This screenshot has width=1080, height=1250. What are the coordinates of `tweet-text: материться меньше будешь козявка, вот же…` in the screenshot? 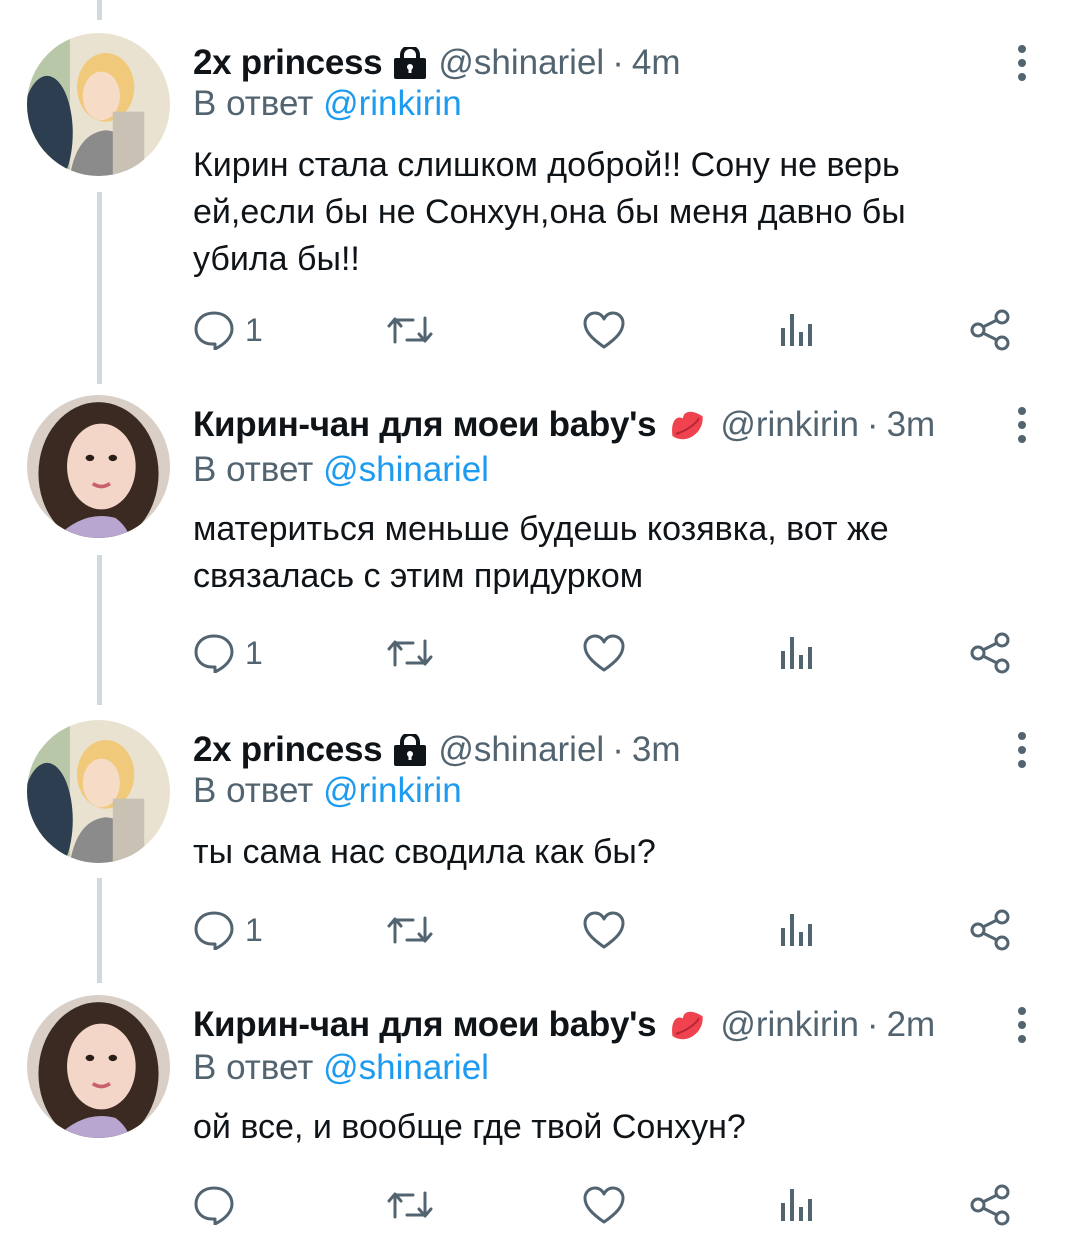 It's located at (541, 552).